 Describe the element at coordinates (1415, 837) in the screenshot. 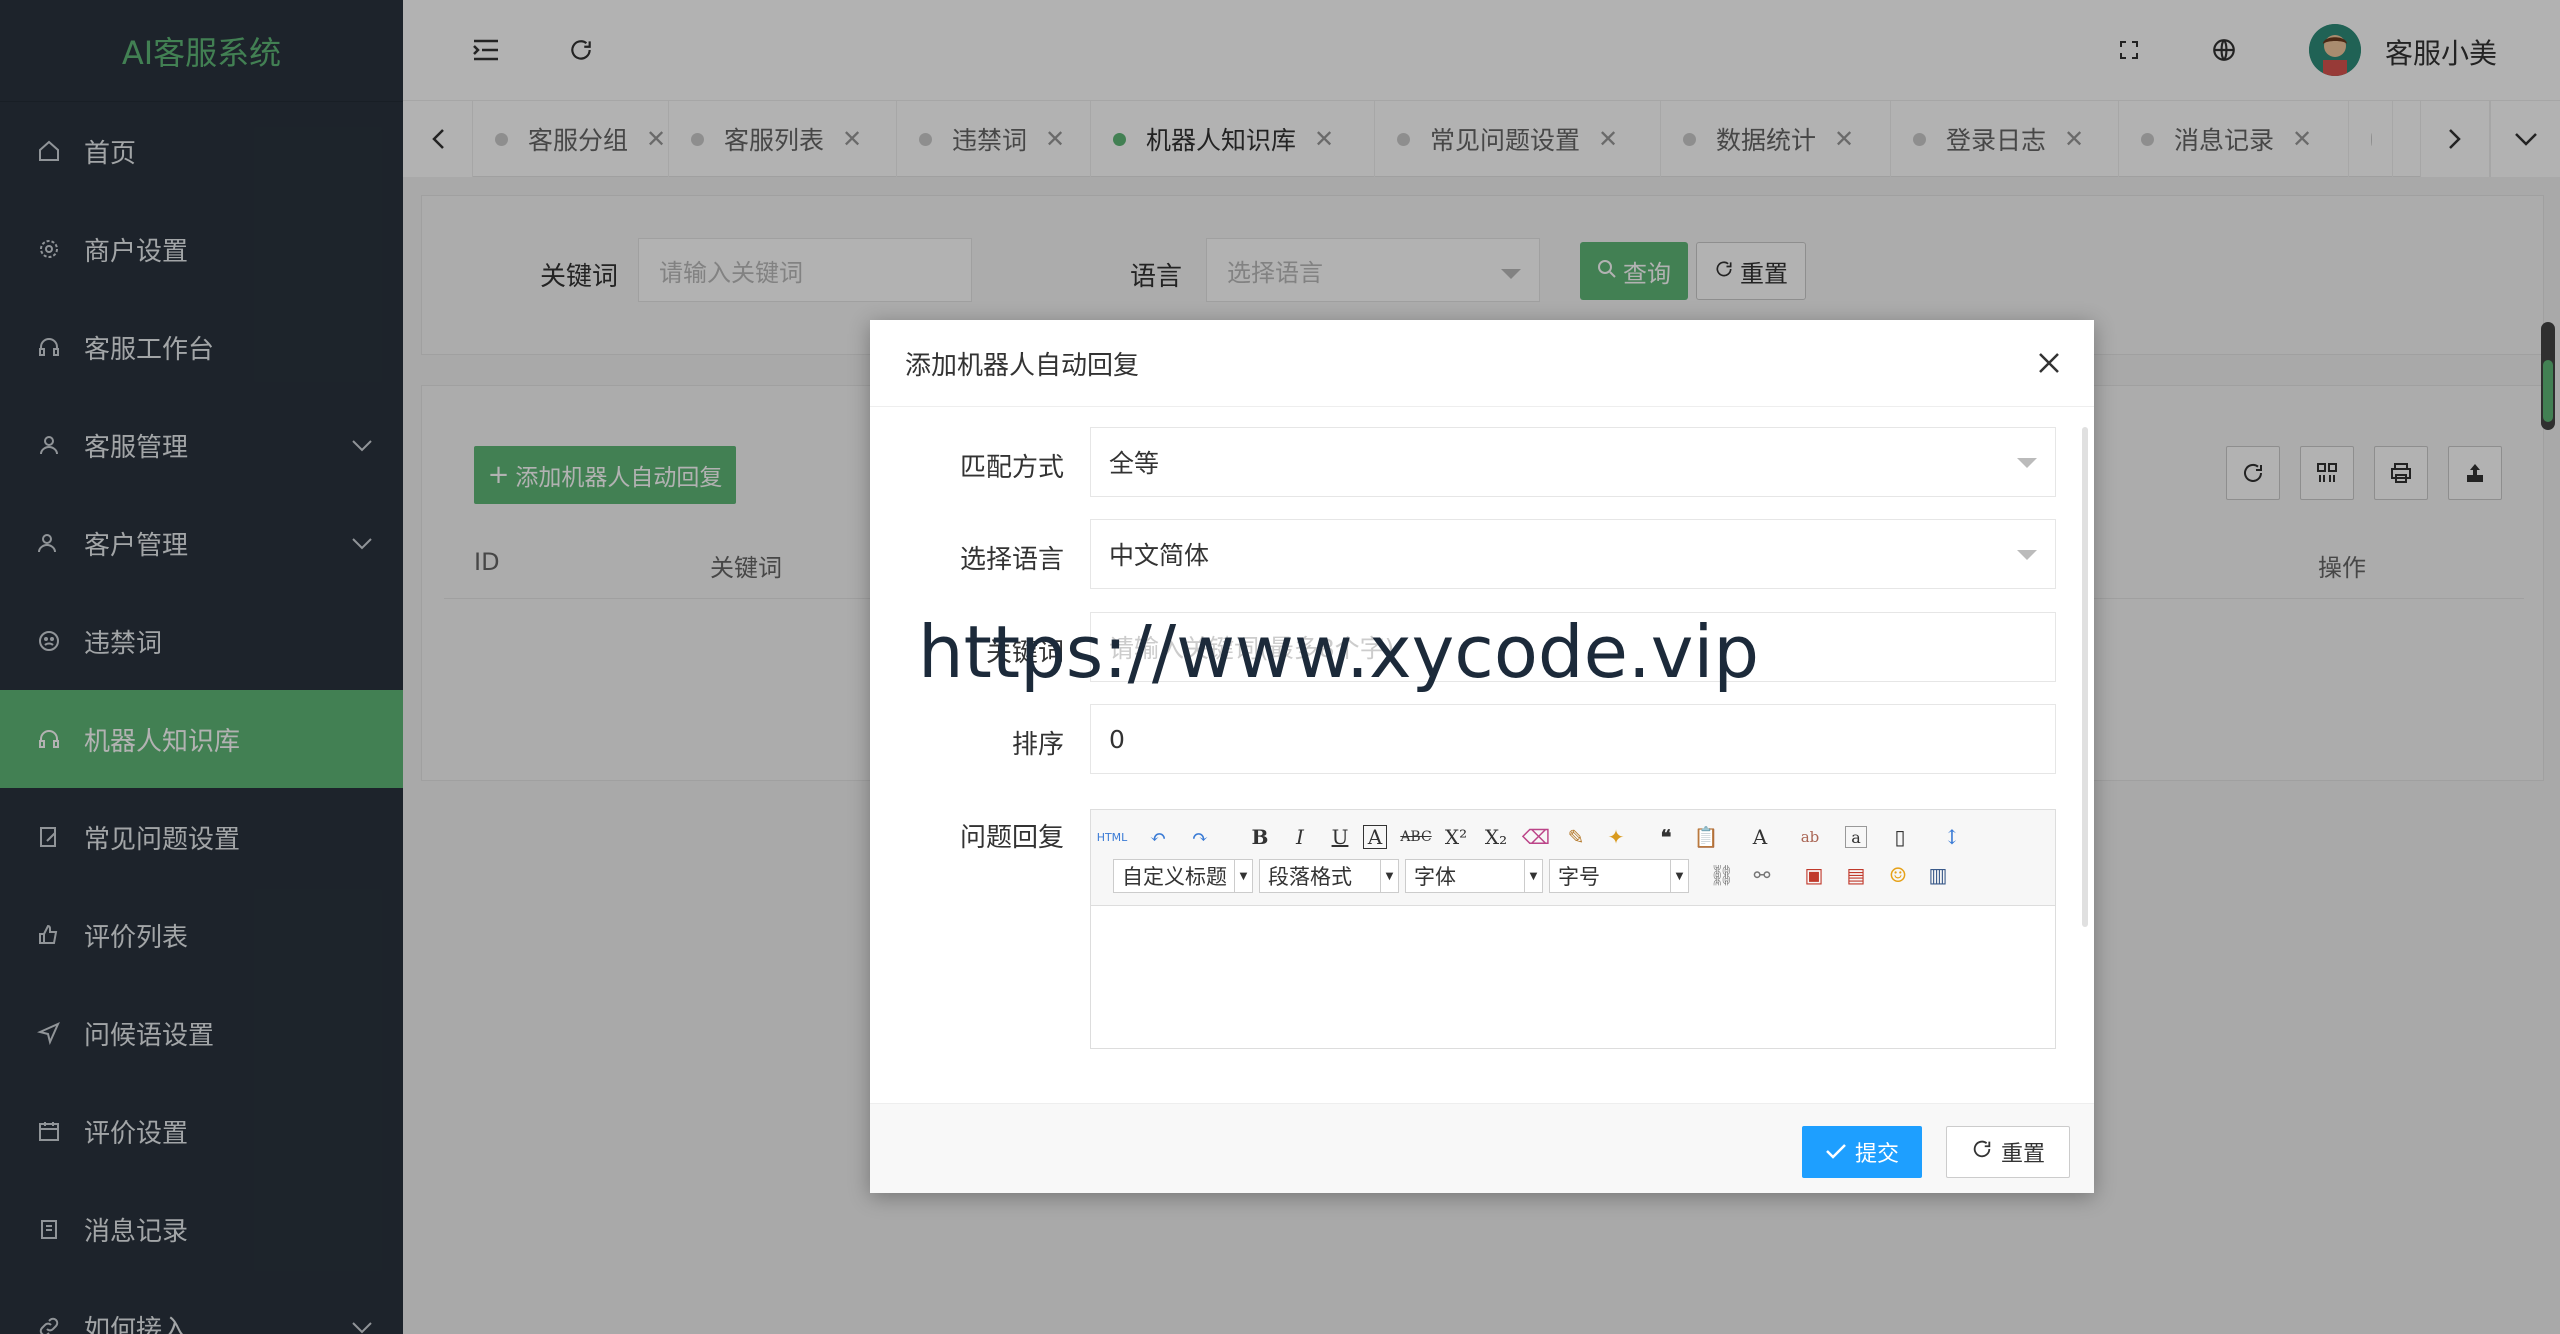

I see `strikethrough-icon: ABC` at that location.